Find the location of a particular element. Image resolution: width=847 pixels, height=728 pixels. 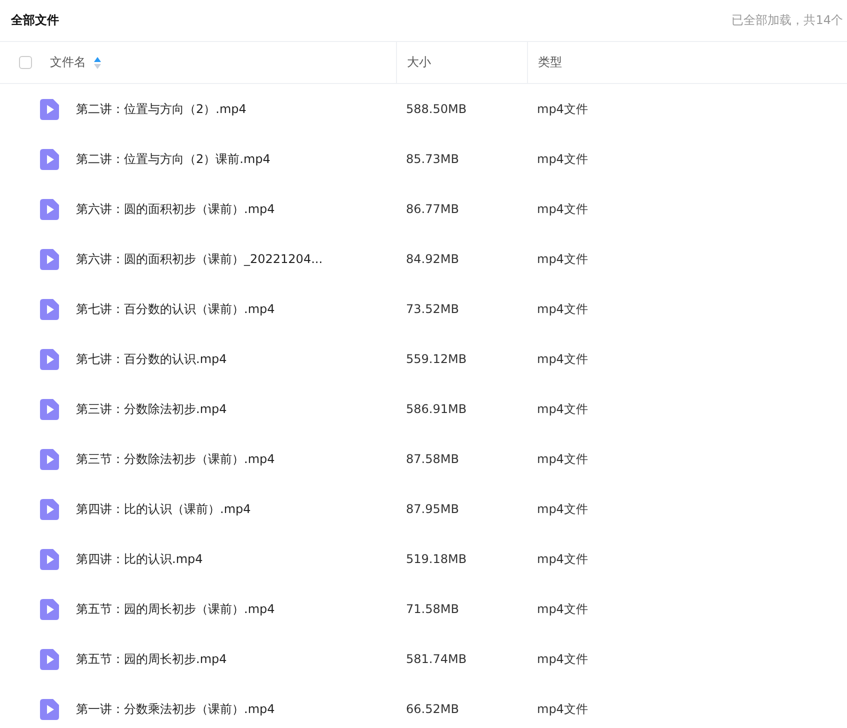

file-name: 第六讲：圆的面积初步（课前）.mp4 is located at coordinates (175, 209).